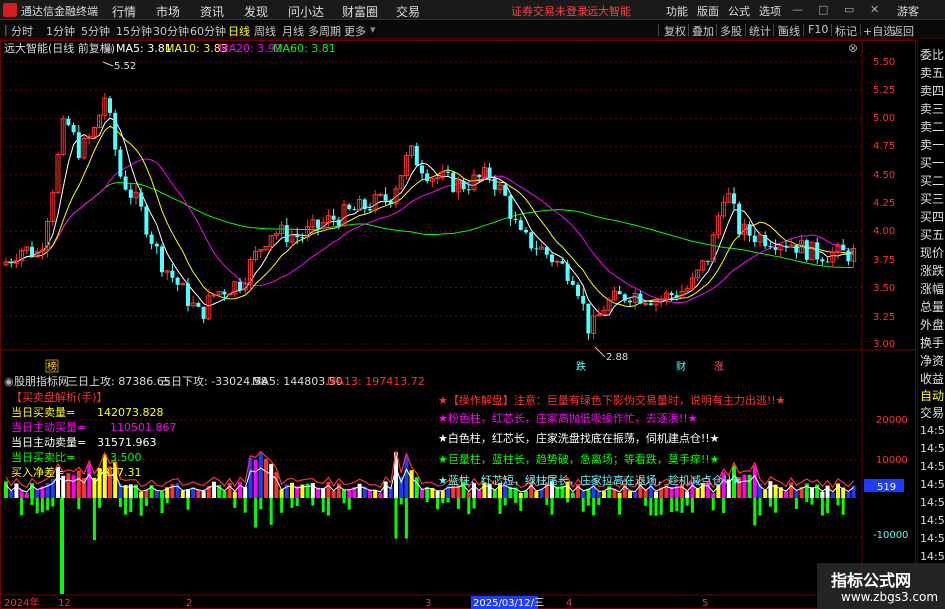 The height and width of the screenshot is (609, 945). What do you see at coordinates (886, 478) in the screenshot?
I see `indicator-axis: 20000 10000 519 -10000` at bounding box center [886, 478].